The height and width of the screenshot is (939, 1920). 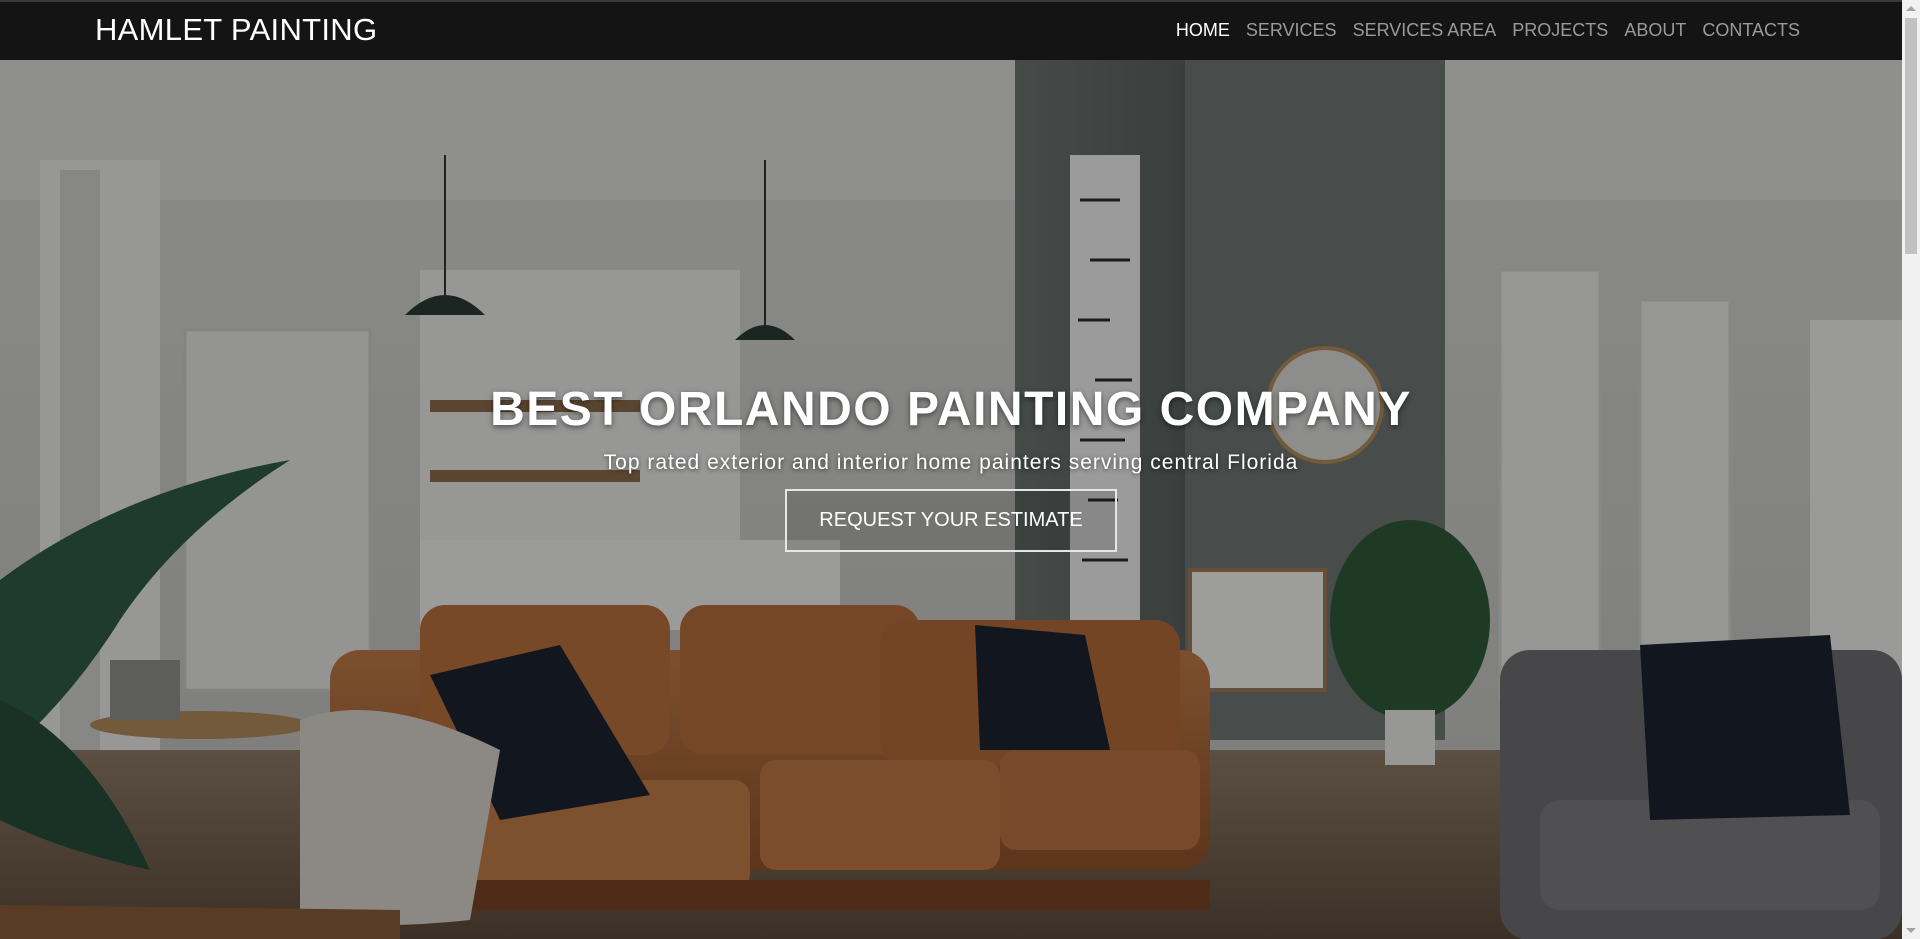 I want to click on nav-link-services-area: SERVICES AREA, so click(x=1425, y=30).